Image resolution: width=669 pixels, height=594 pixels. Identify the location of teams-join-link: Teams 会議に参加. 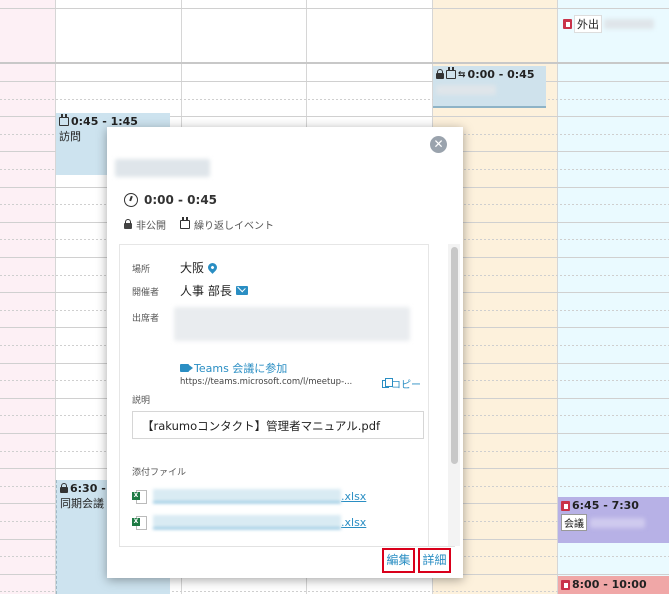
(233, 368).